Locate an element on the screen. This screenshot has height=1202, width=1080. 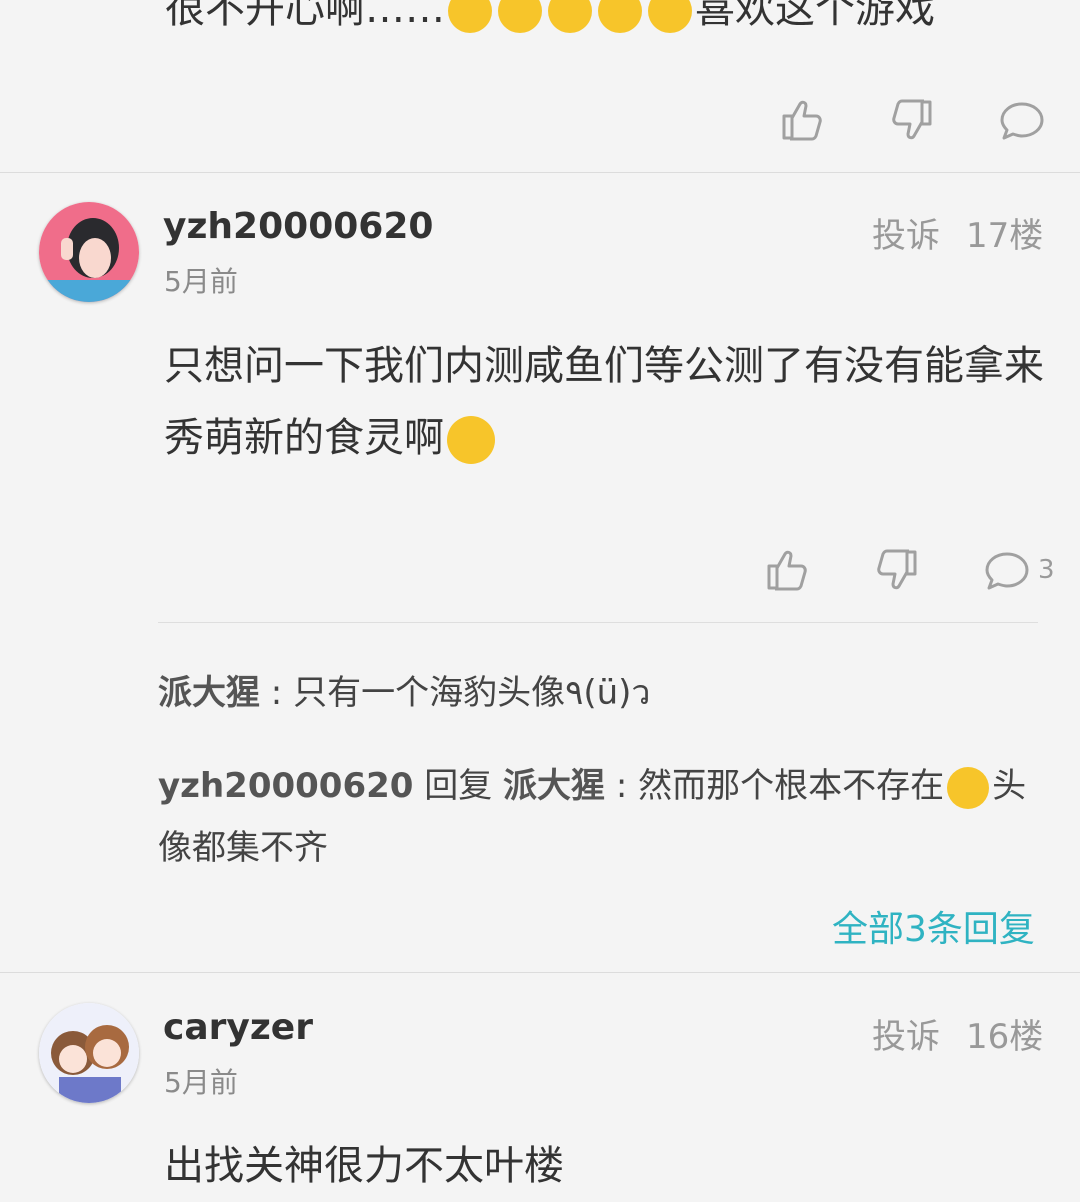
comment-text: 只想问一下我们内测咸鱼们等公测了有没有能拿来秀萌新的食灵啊 is located at coordinates (604, 402).